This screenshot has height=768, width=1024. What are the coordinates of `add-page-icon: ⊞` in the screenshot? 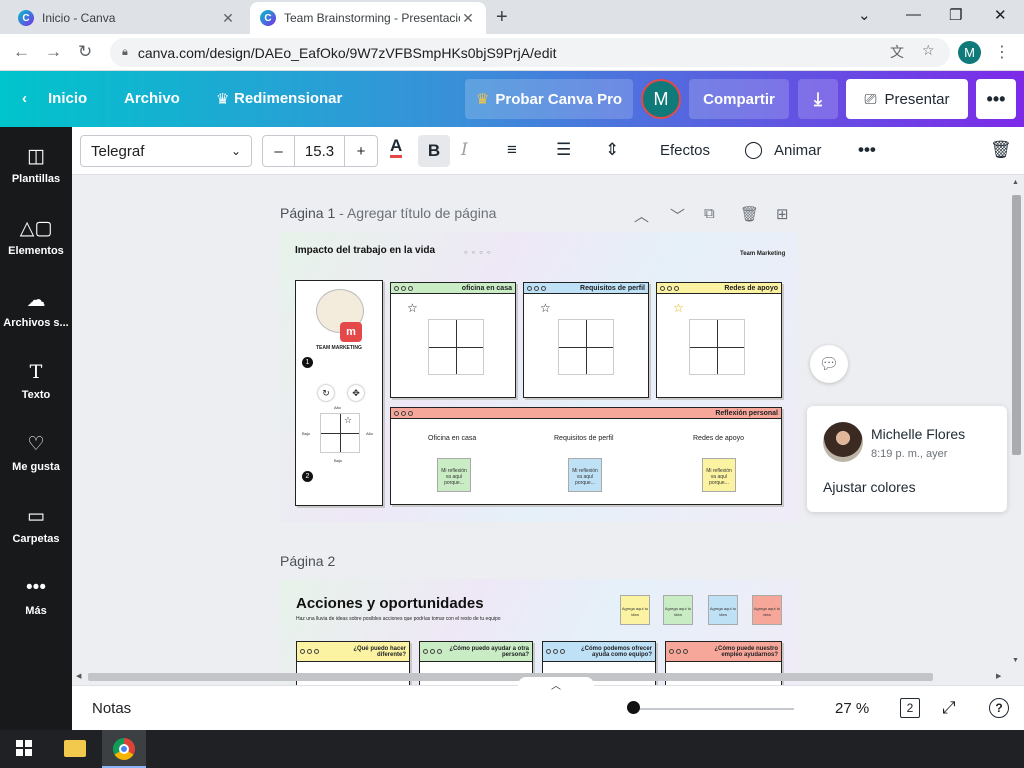 It's located at (782, 214).